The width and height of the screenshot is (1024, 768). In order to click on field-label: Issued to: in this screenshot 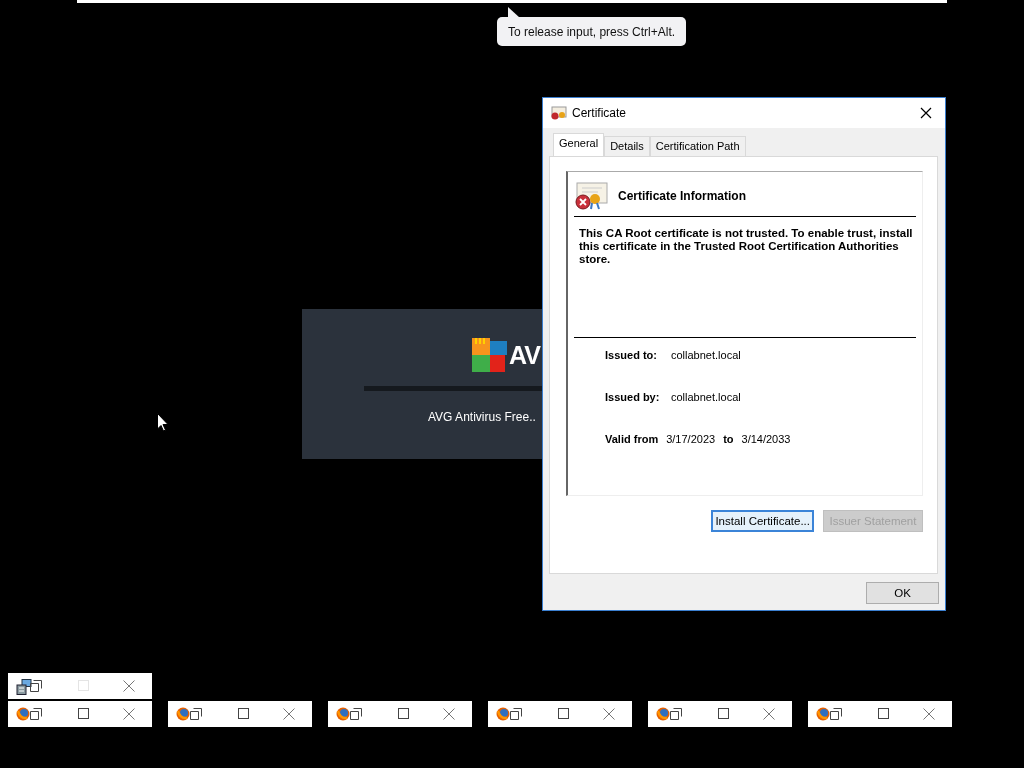, I will do `click(631, 354)`.